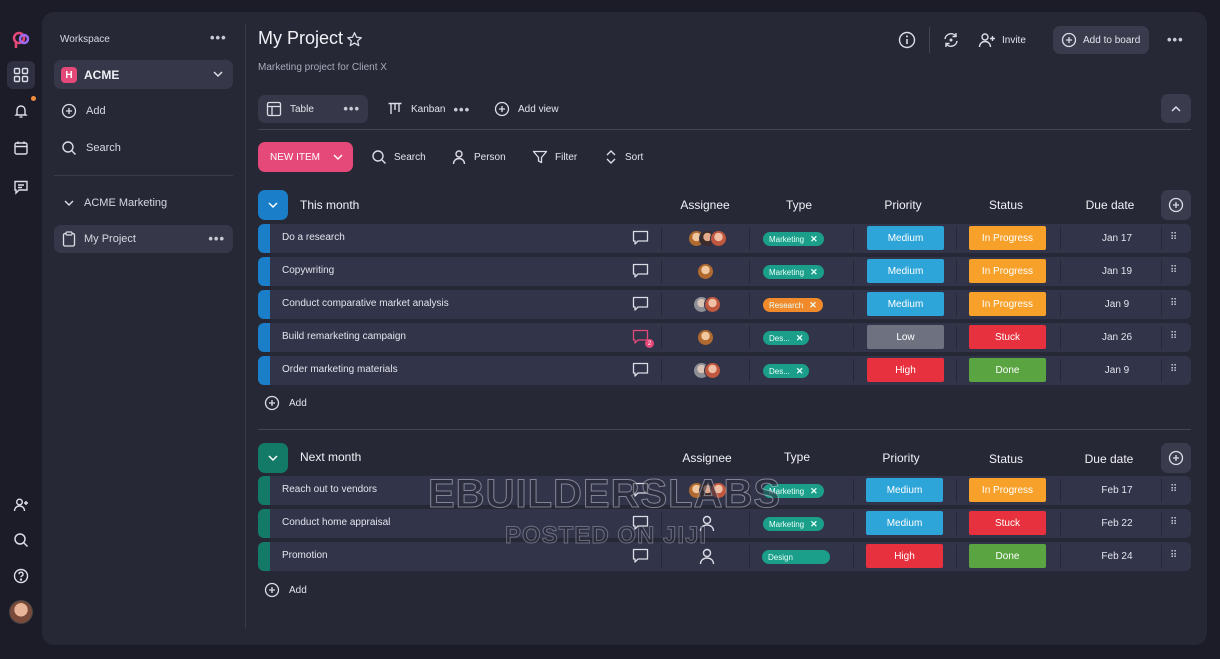 The image size is (1220, 659). What do you see at coordinates (1117, 556) in the screenshot?
I see `due-date: Feb 24` at bounding box center [1117, 556].